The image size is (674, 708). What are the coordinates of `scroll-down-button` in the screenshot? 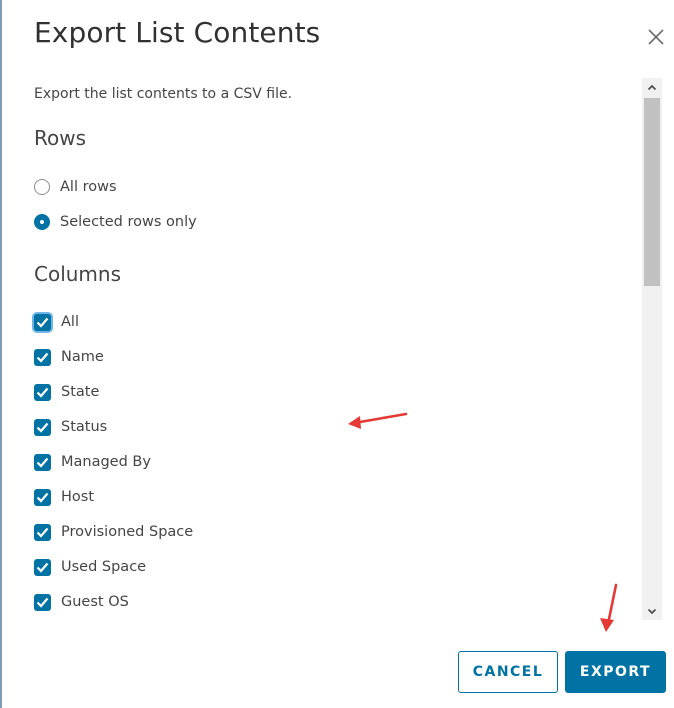 It's located at (652, 611).